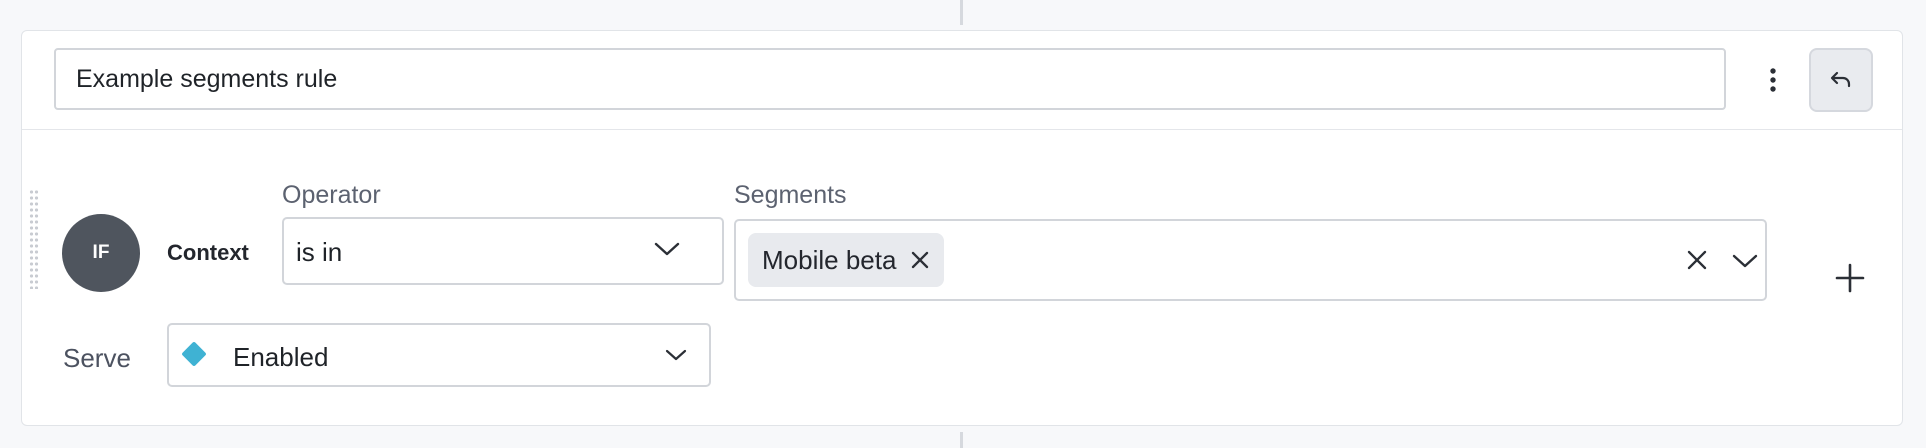 The height and width of the screenshot is (448, 1926). I want to click on more-options-button, so click(1773, 80).